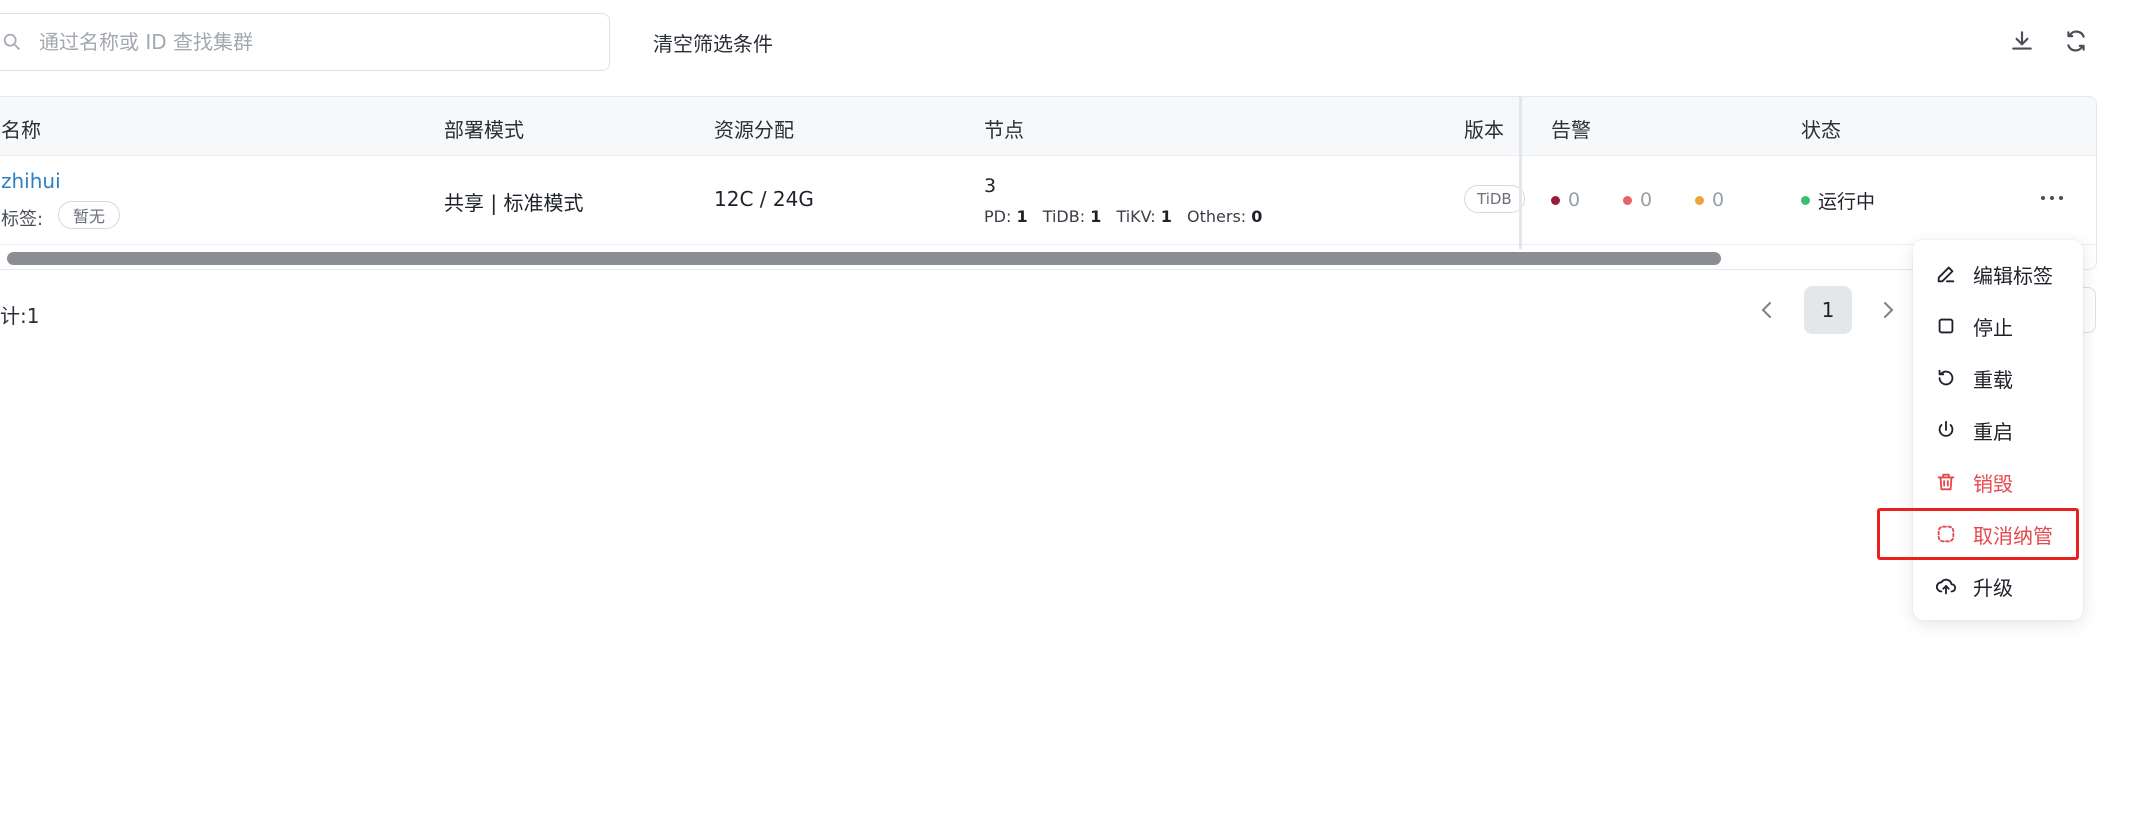  What do you see at coordinates (1627, 200) in the screenshot?
I see `alert-warning-dot-icon` at bounding box center [1627, 200].